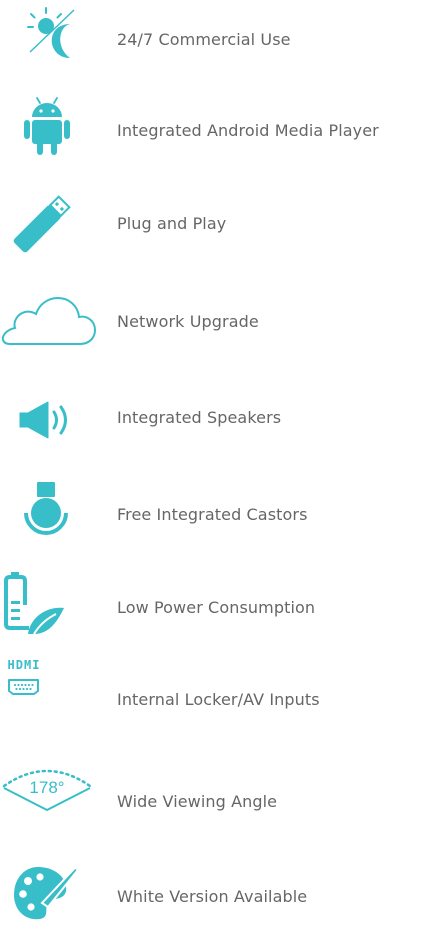 This screenshot has width=422, height=937. I want to click on feature-label: 24/7 Commercial Use, so click(204, 39).